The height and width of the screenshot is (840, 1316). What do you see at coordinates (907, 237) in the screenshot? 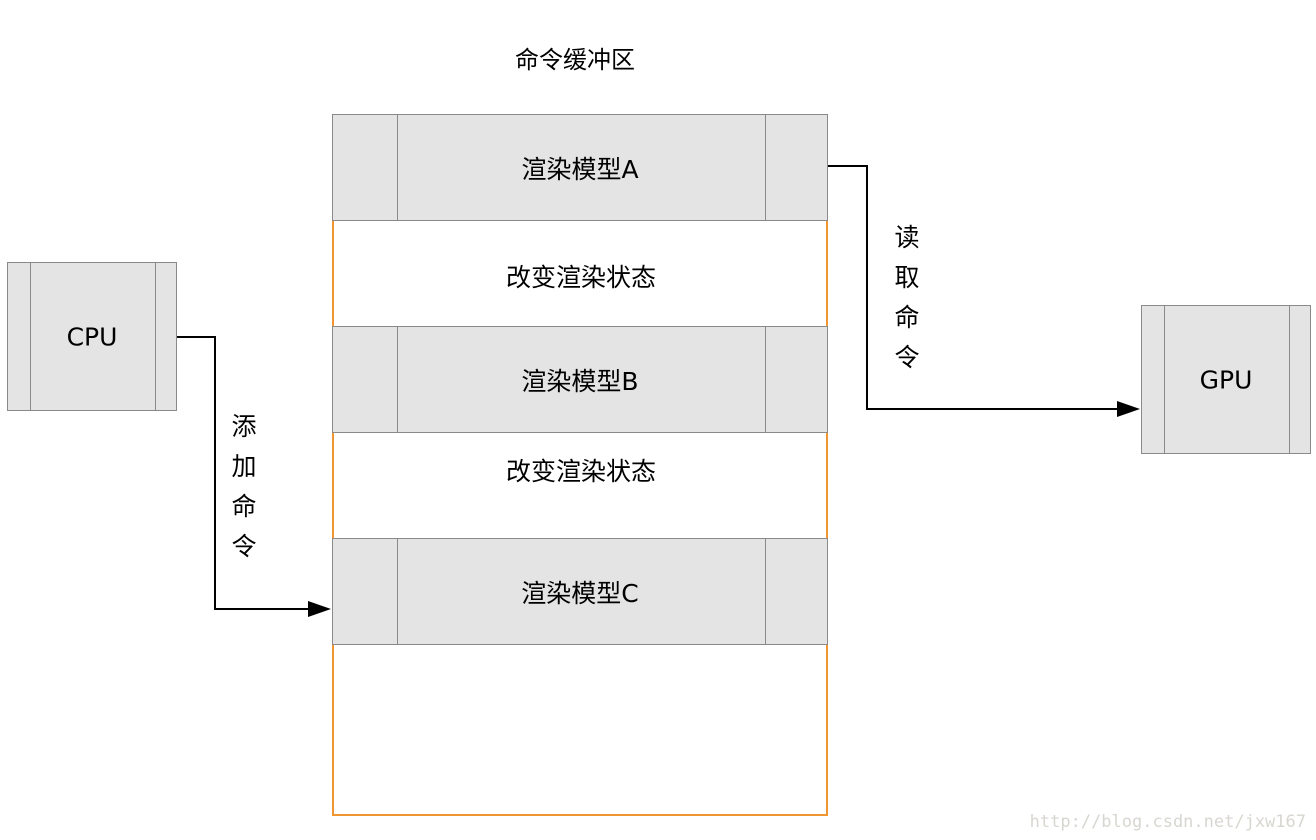
I see `read-command-char: 读` at bounding box center [907, 237].